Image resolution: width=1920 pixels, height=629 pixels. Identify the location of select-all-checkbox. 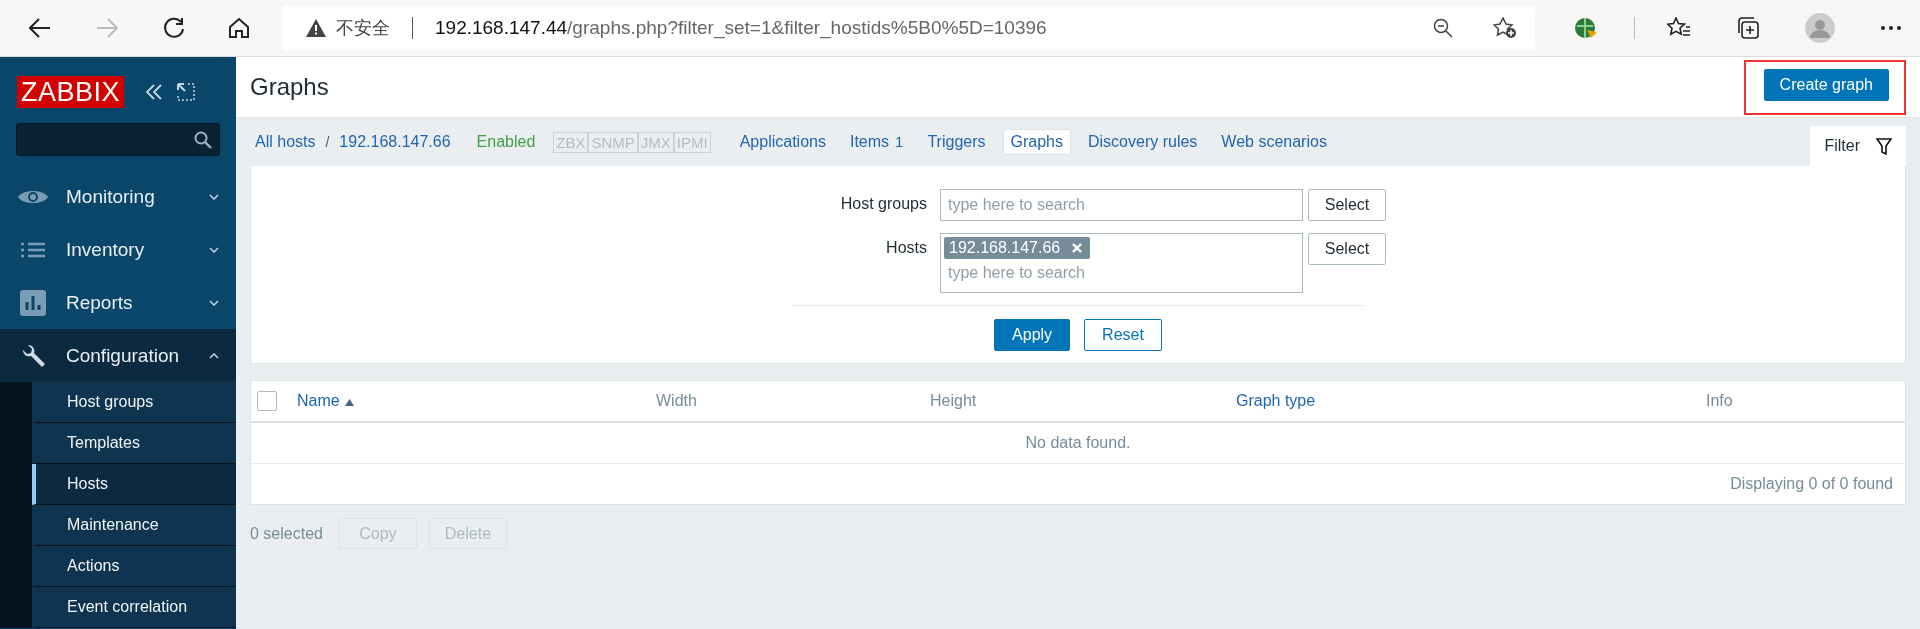
(267, 401).